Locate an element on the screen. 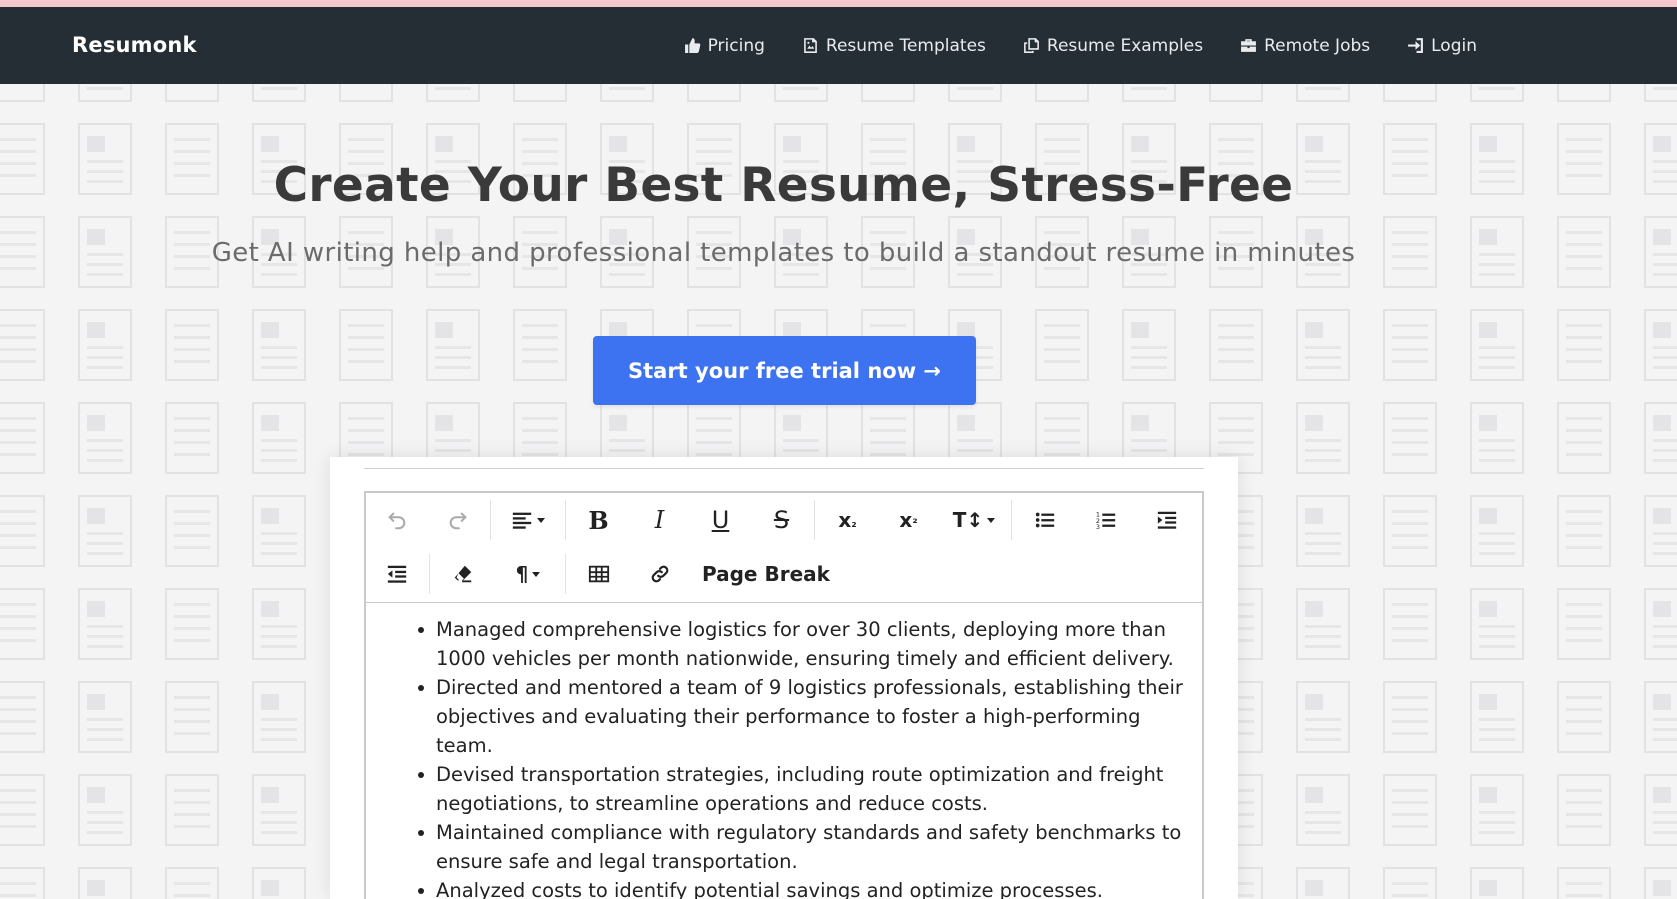 The image size is (1677, 899). strikethrough-button: S is located at coordinates (781, 520).